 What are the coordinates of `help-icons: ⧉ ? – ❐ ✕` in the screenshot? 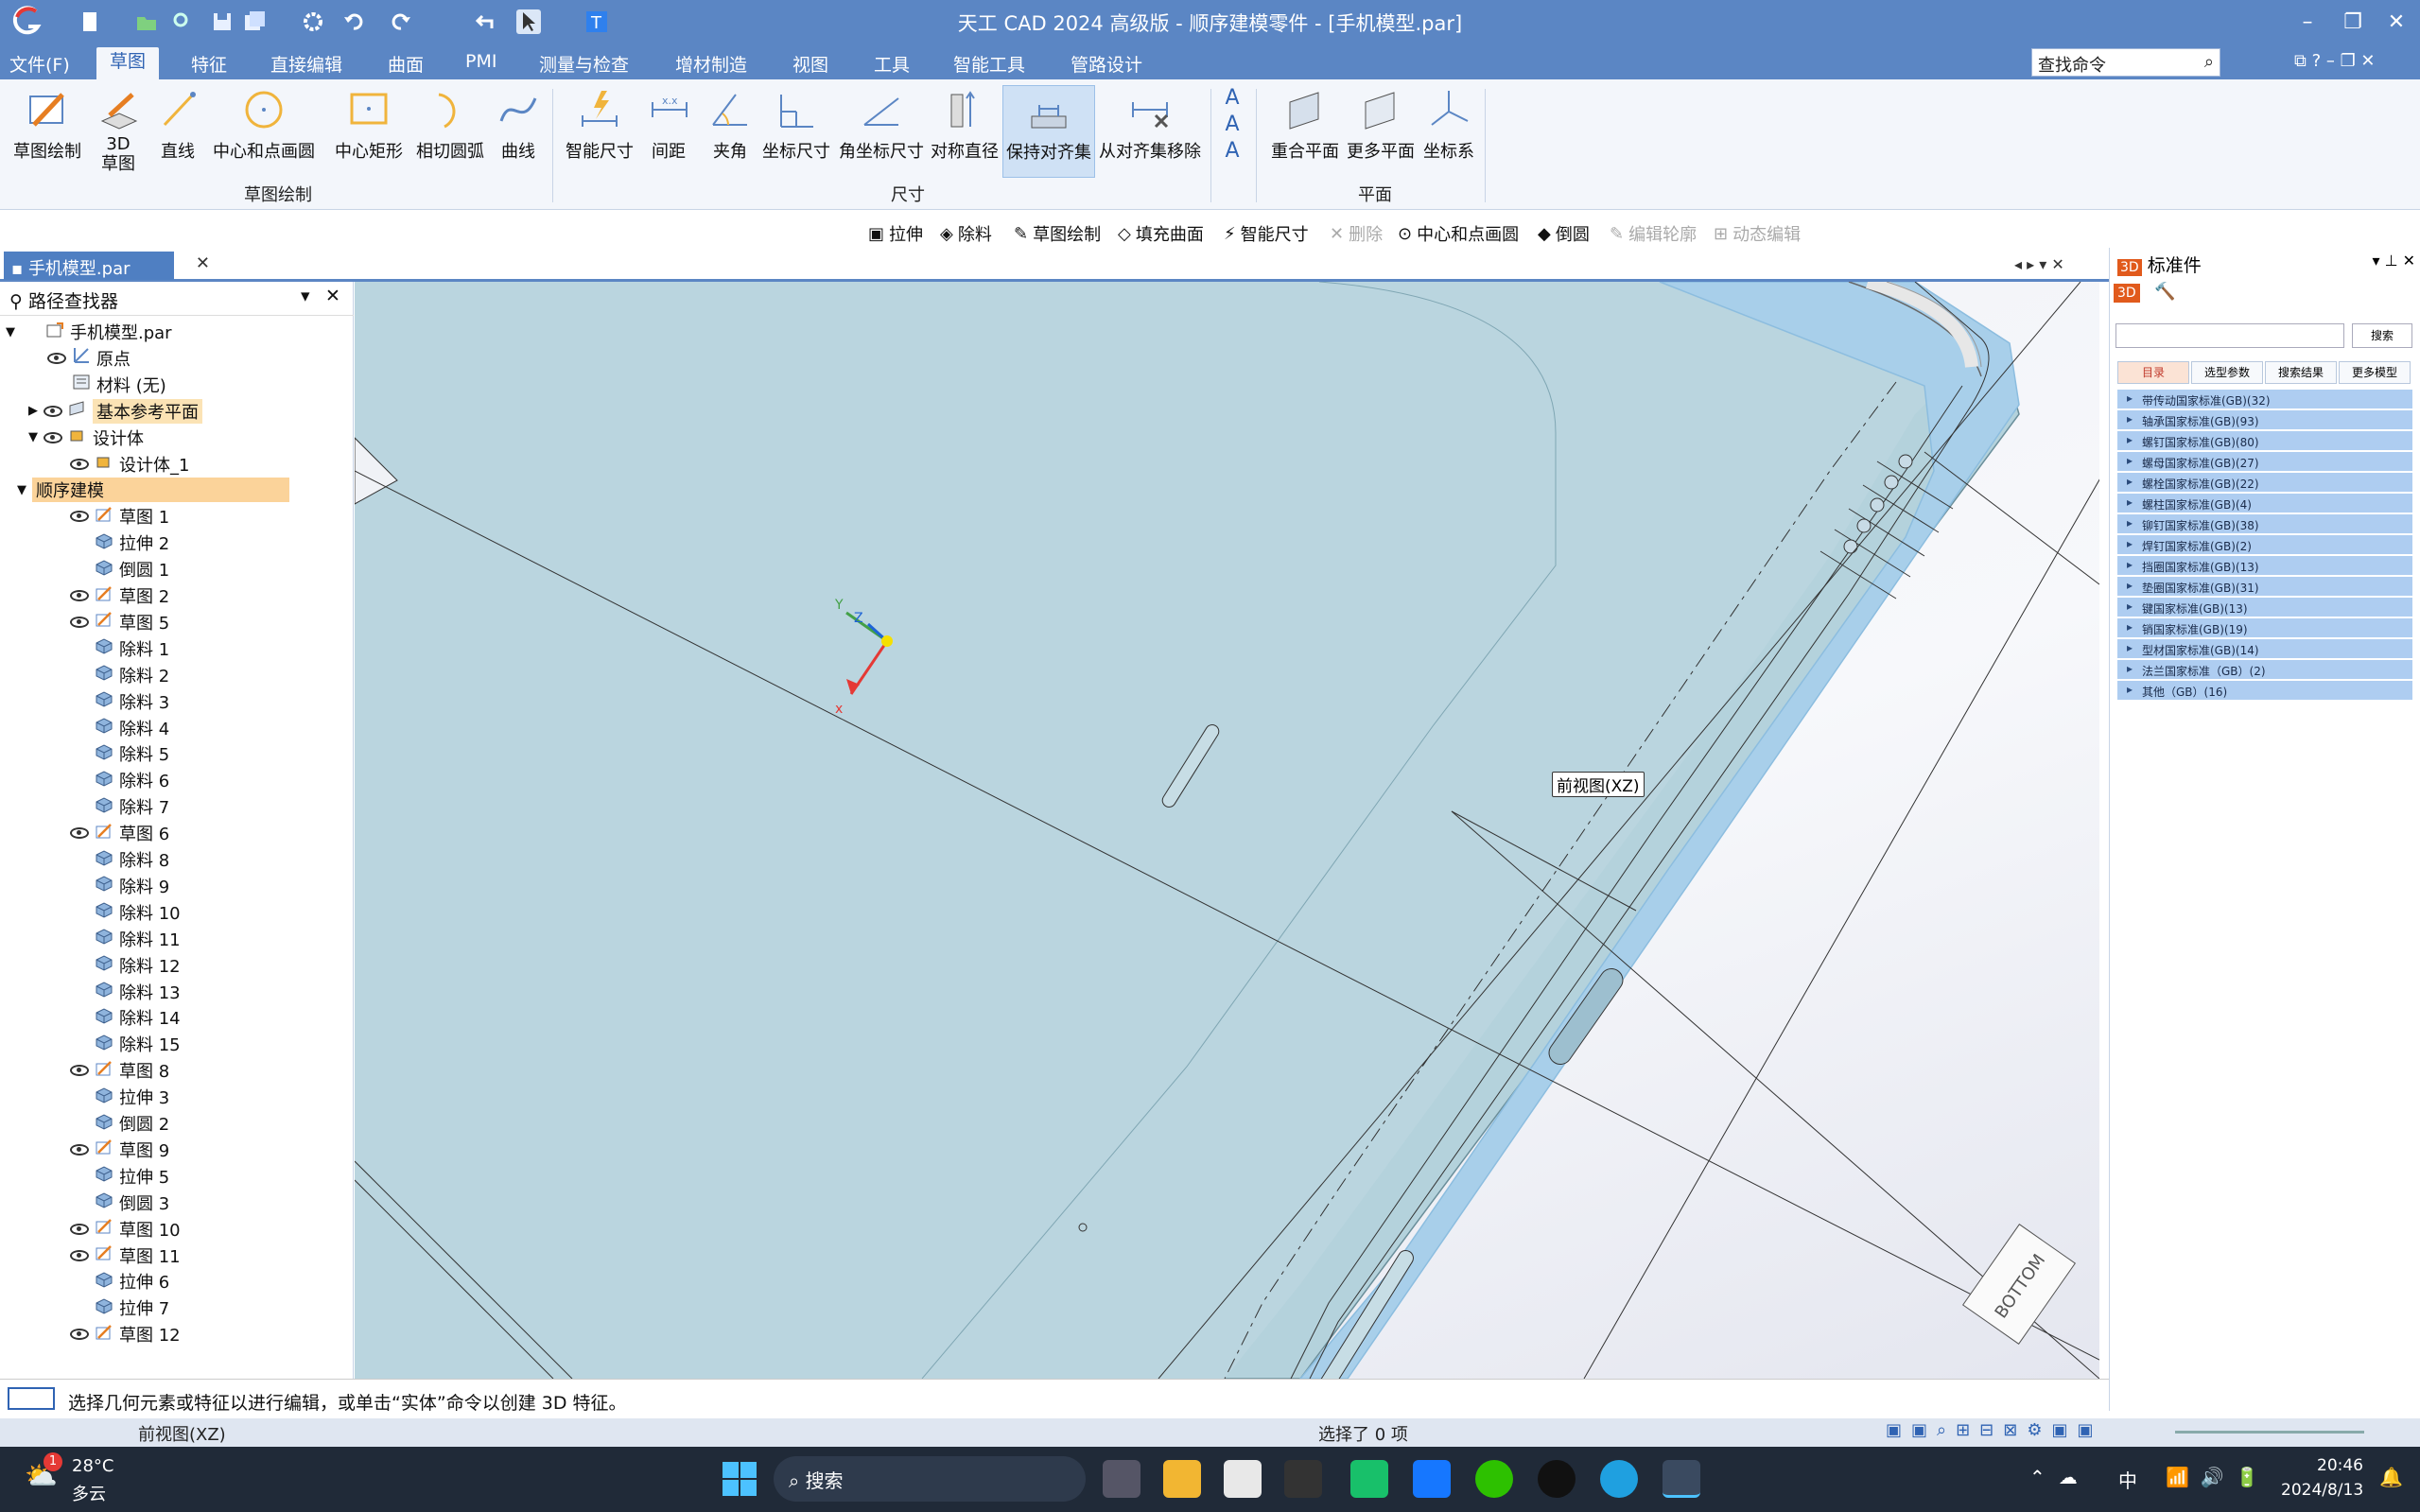 It's located at (2335, 61).